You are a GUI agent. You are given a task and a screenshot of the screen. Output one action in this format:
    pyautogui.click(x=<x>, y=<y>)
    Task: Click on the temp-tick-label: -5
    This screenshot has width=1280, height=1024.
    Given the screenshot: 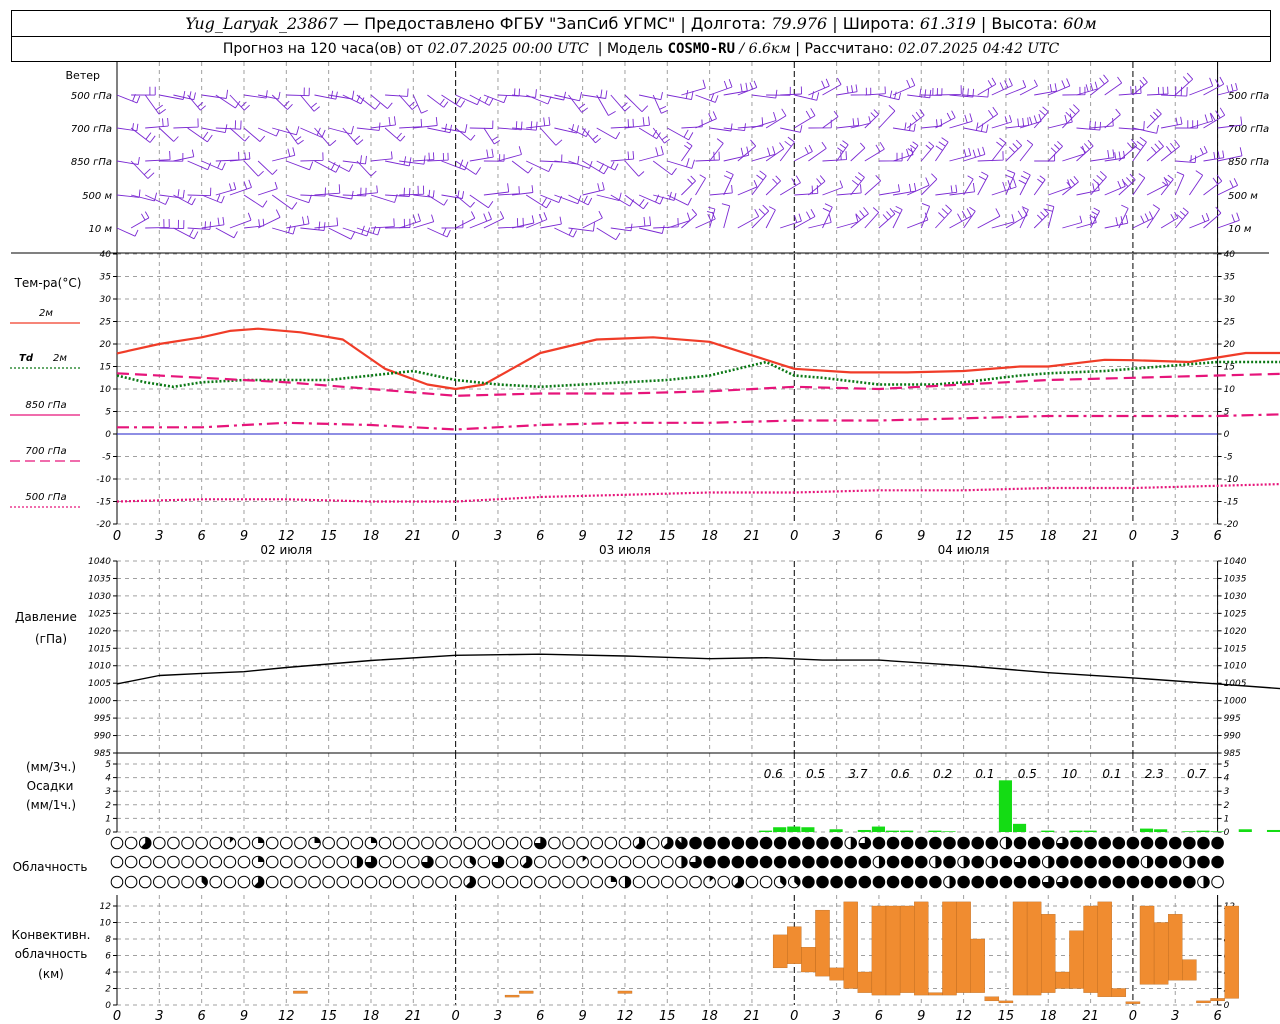 What is the action you would take?
    pyautogui.click(x=1228, y=458)
    